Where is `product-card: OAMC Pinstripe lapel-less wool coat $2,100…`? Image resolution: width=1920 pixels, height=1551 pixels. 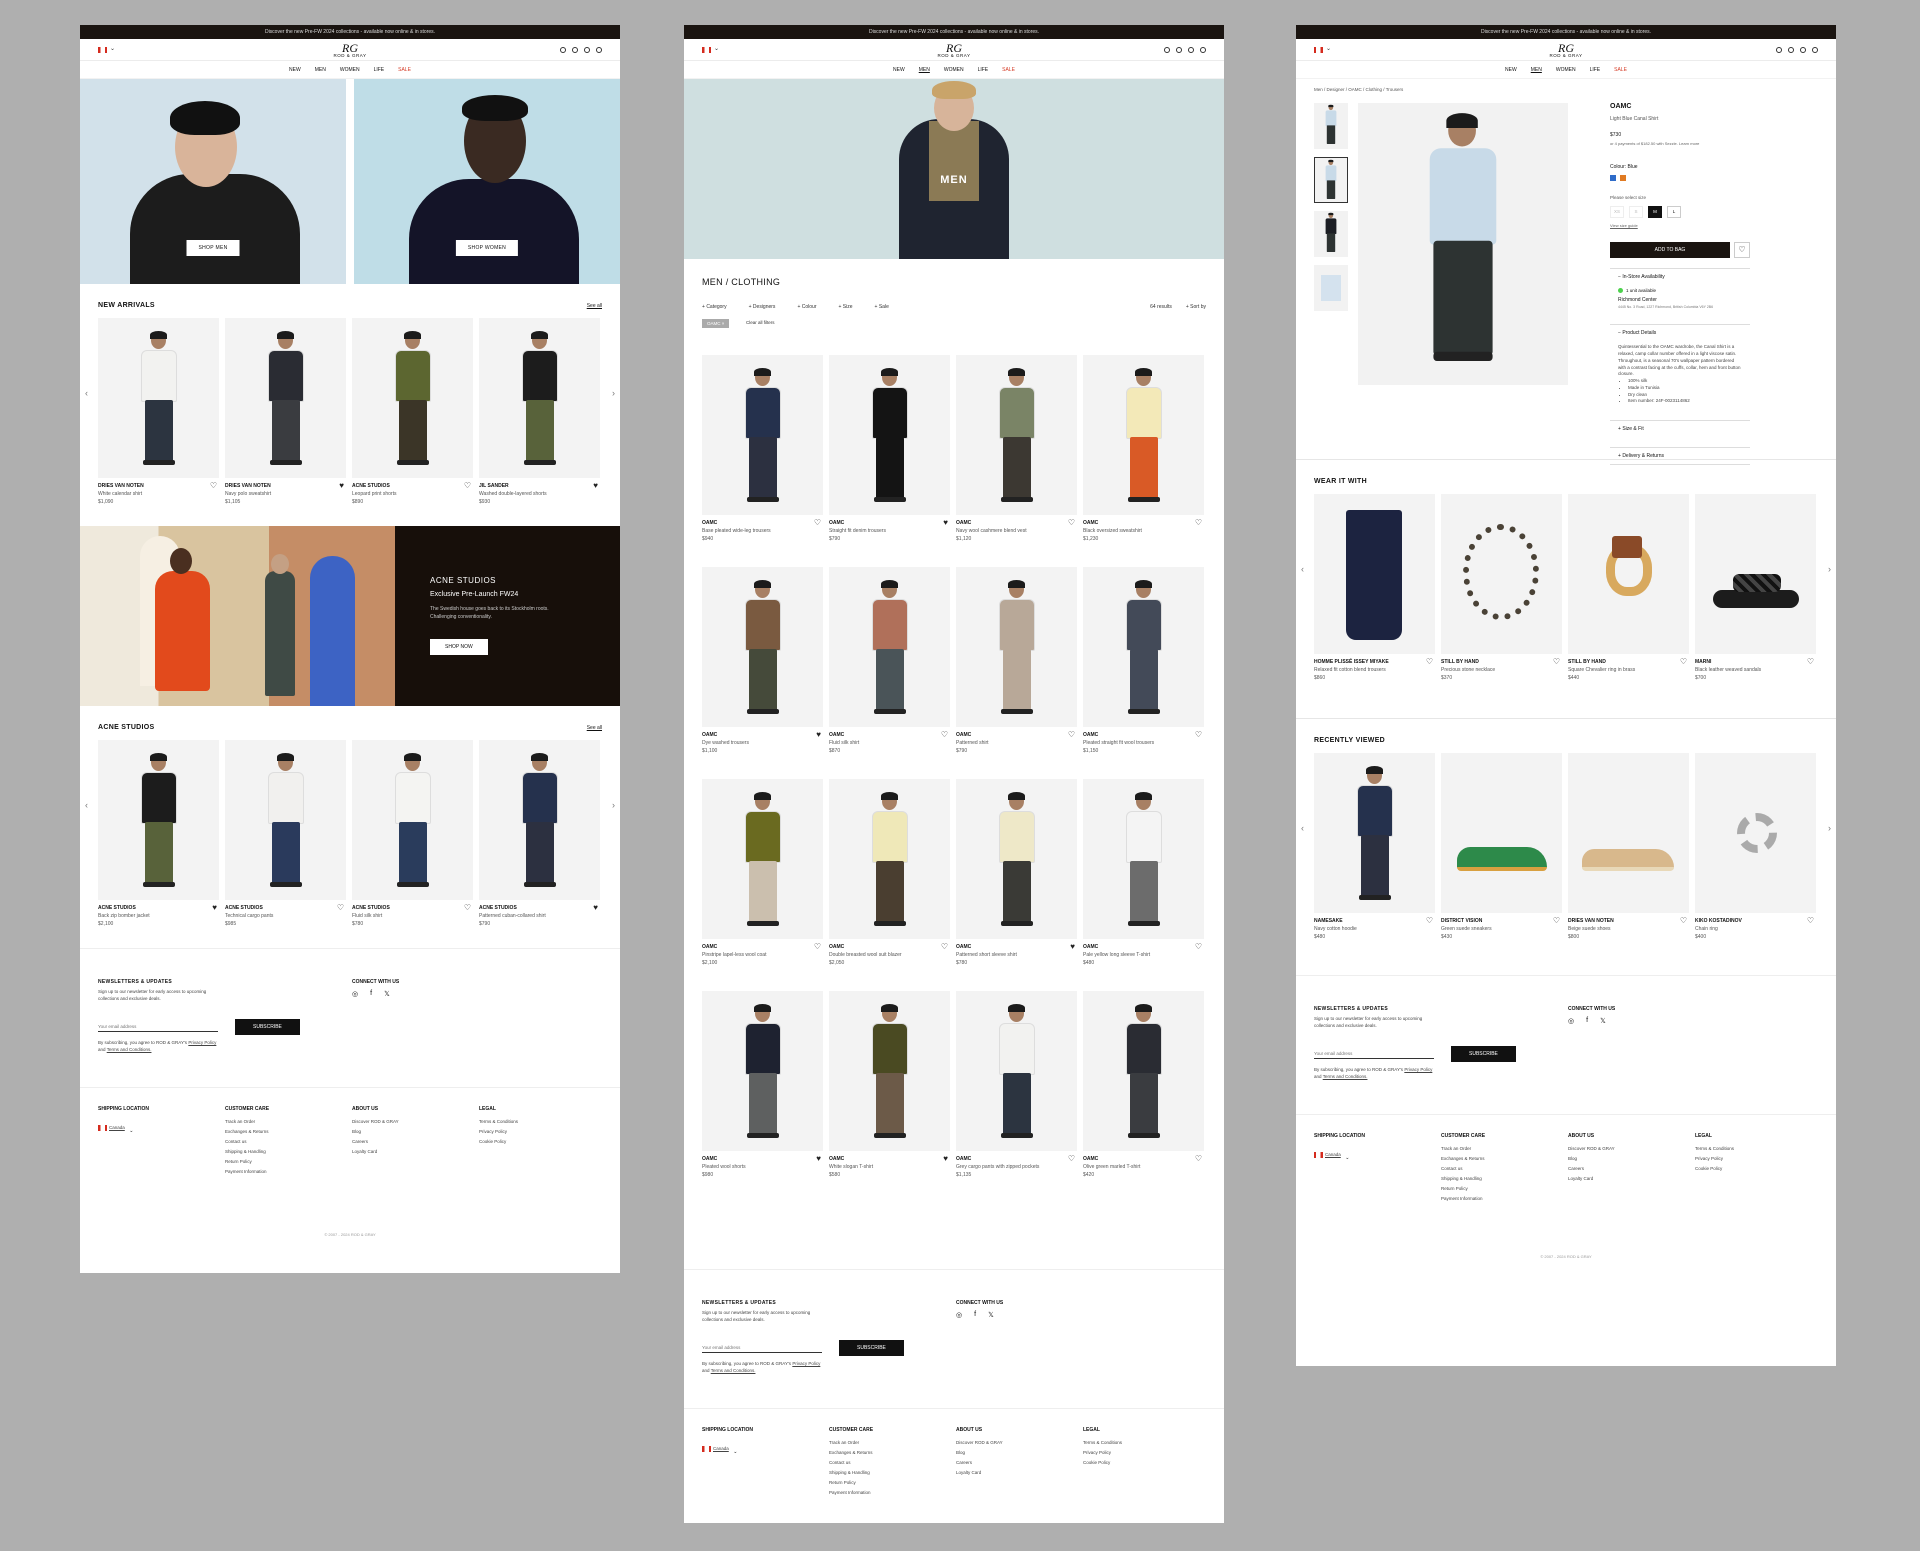
product-card: OAMC Pinstripe lapel-less wool coat $2,100… is located at coordinates (762, 883).